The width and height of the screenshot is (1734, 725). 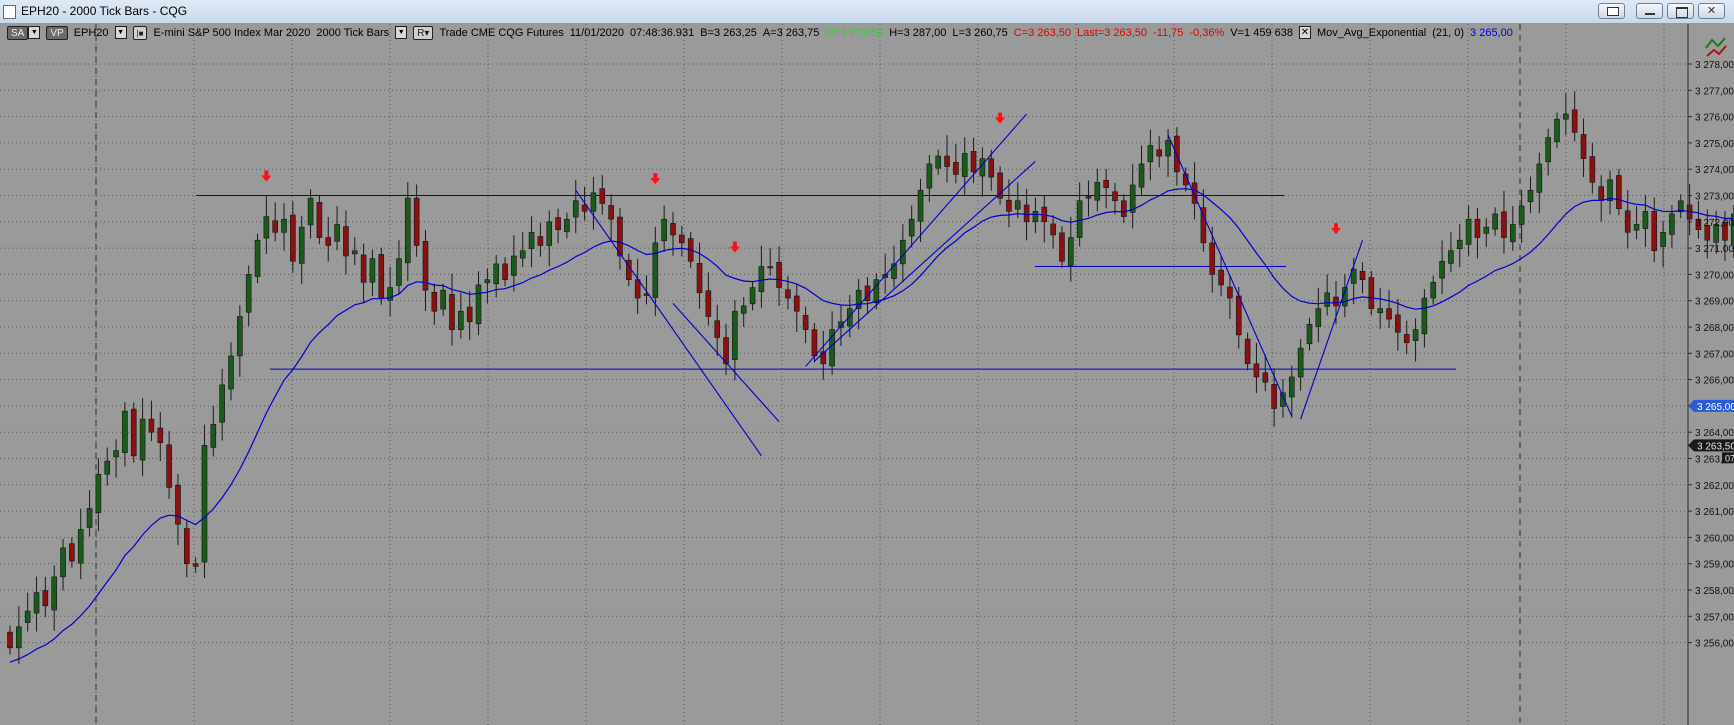 What do you see at coordinates (423, 32) in the screenshot?
I see `r-button: R▾` at bounding box center [423, 32].